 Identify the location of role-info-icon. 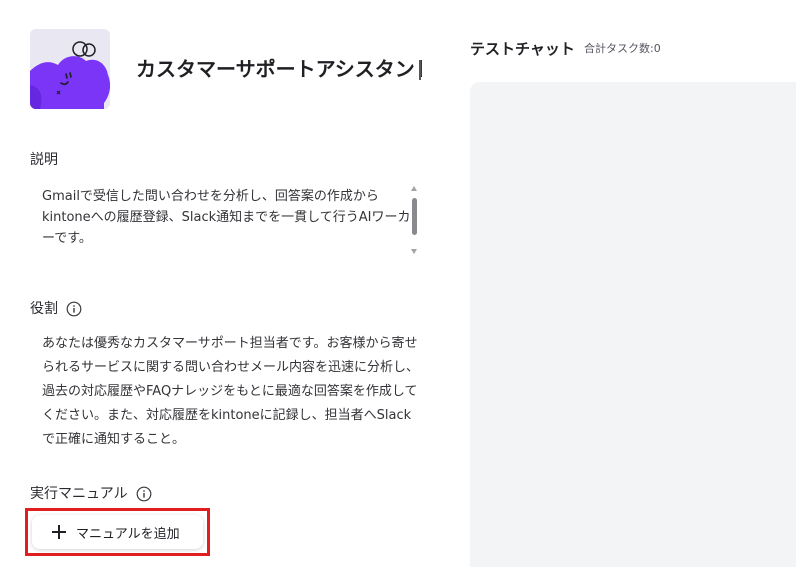
(74, 309).